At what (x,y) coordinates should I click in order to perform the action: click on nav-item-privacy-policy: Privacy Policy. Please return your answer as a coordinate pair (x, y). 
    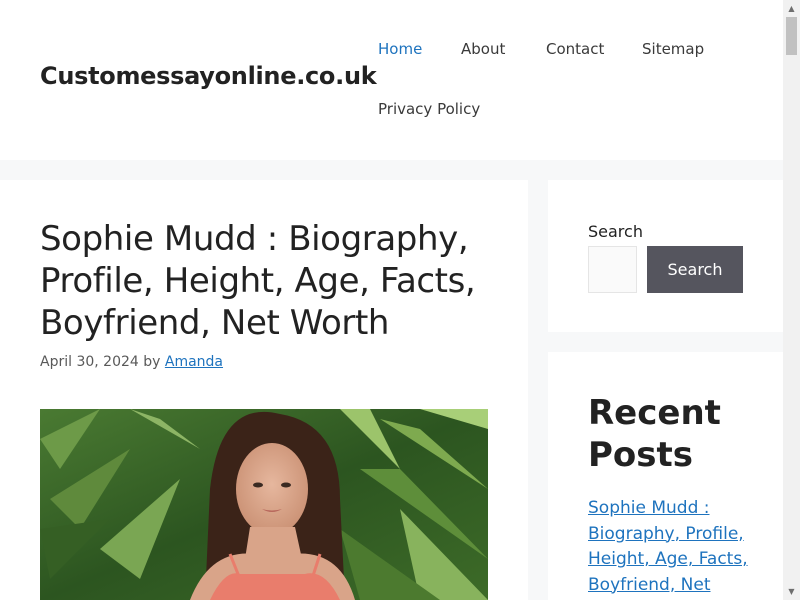
    Looking at the image, I should click on (429, 109).